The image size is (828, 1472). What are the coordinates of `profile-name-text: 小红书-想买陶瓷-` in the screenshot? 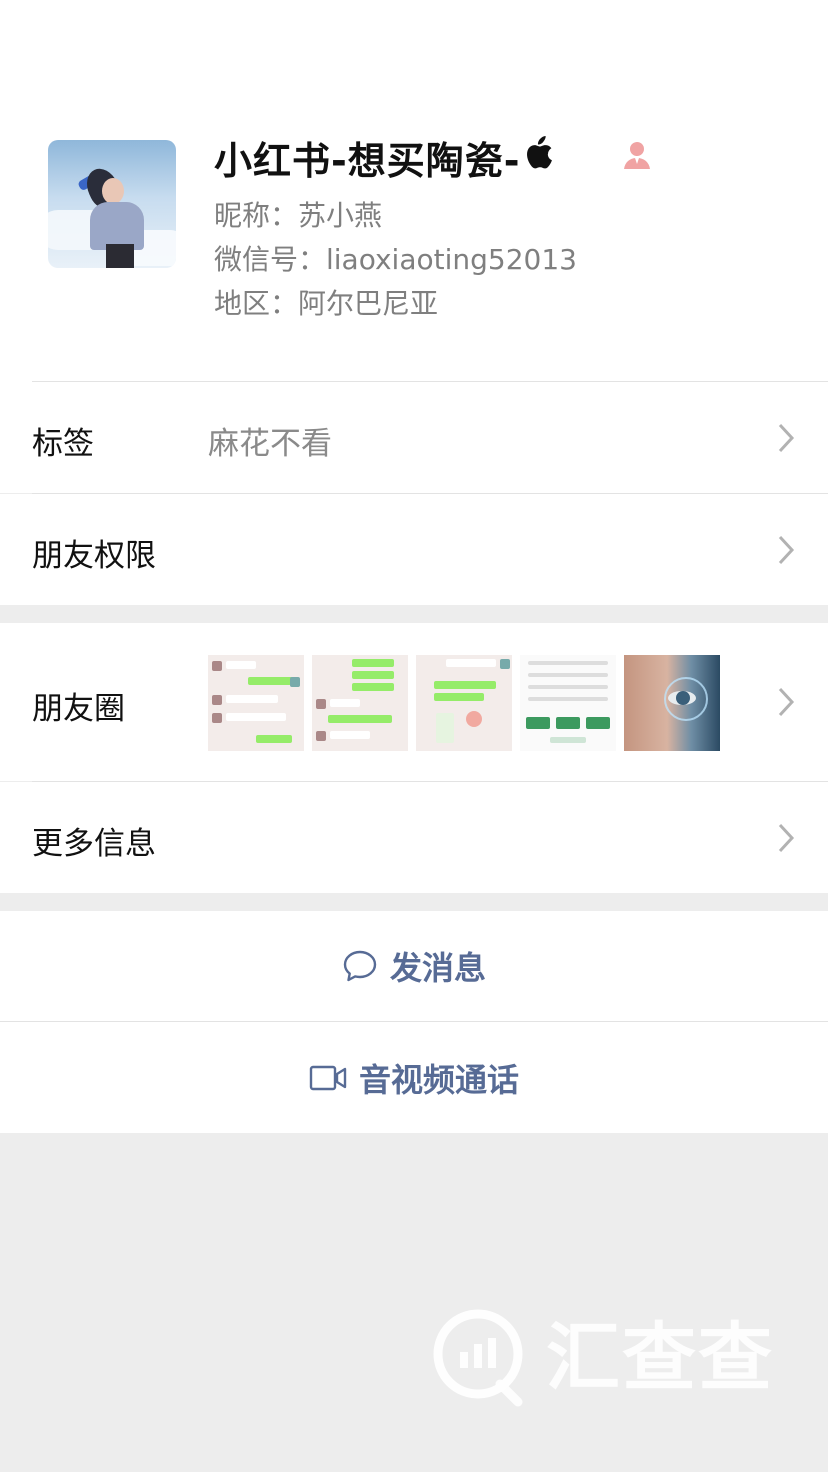 It's located at (367, 160).